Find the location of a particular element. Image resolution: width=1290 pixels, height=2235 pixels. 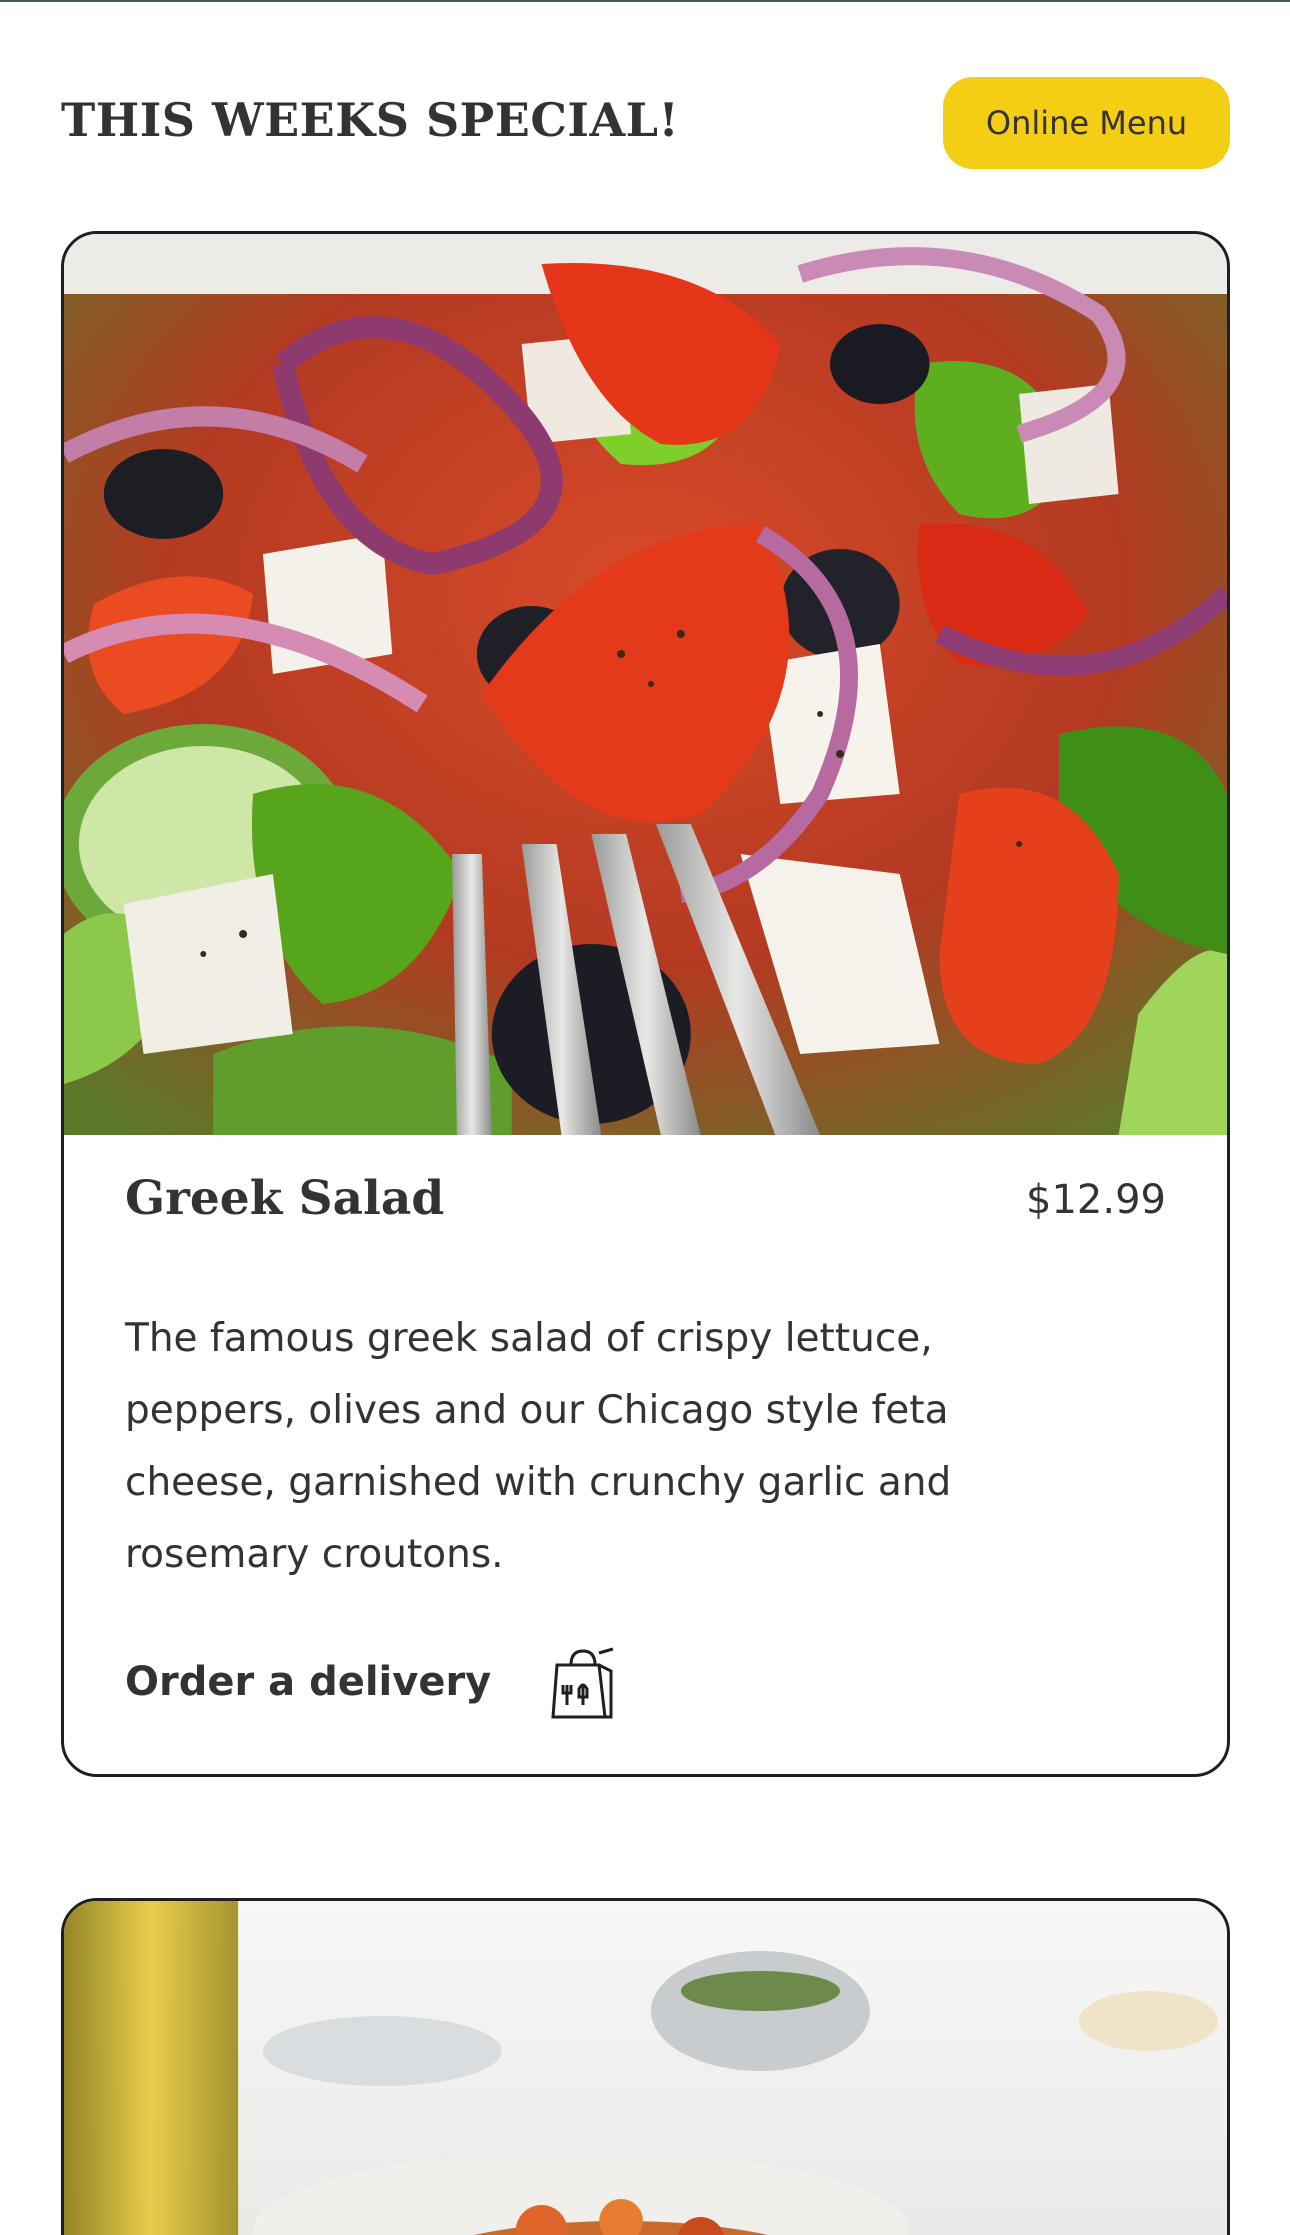

online-menu-button: Online Menu is located at coordinates (1086, 123).